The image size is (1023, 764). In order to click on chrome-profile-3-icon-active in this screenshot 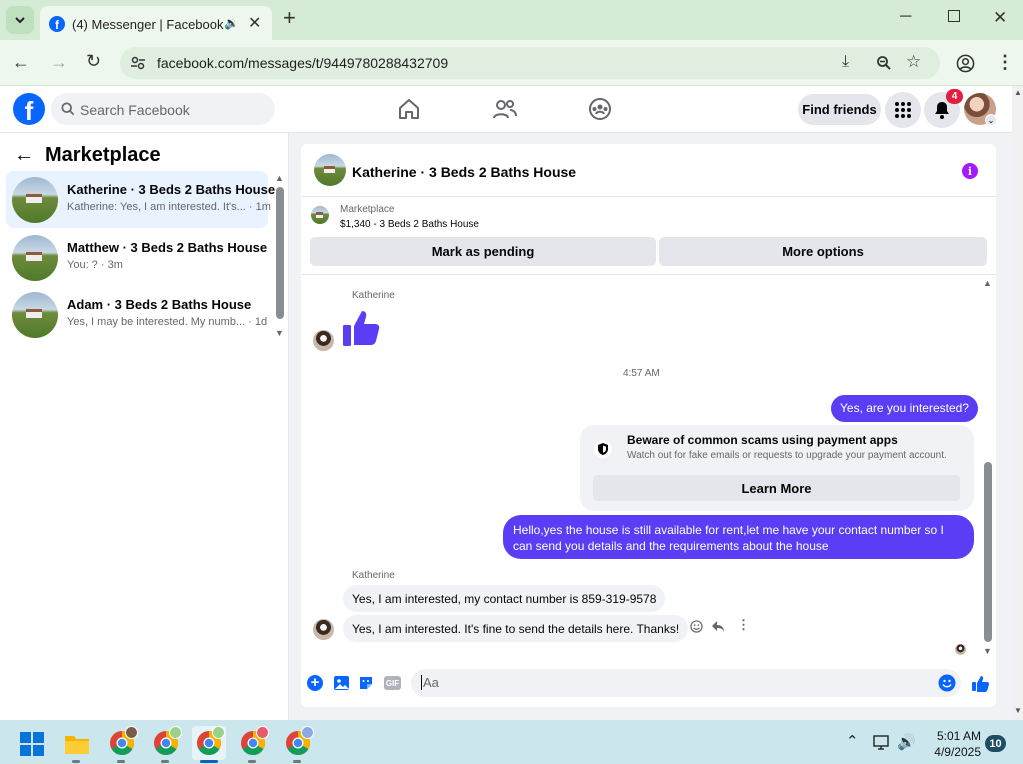, I will do `click(209, 743)`.